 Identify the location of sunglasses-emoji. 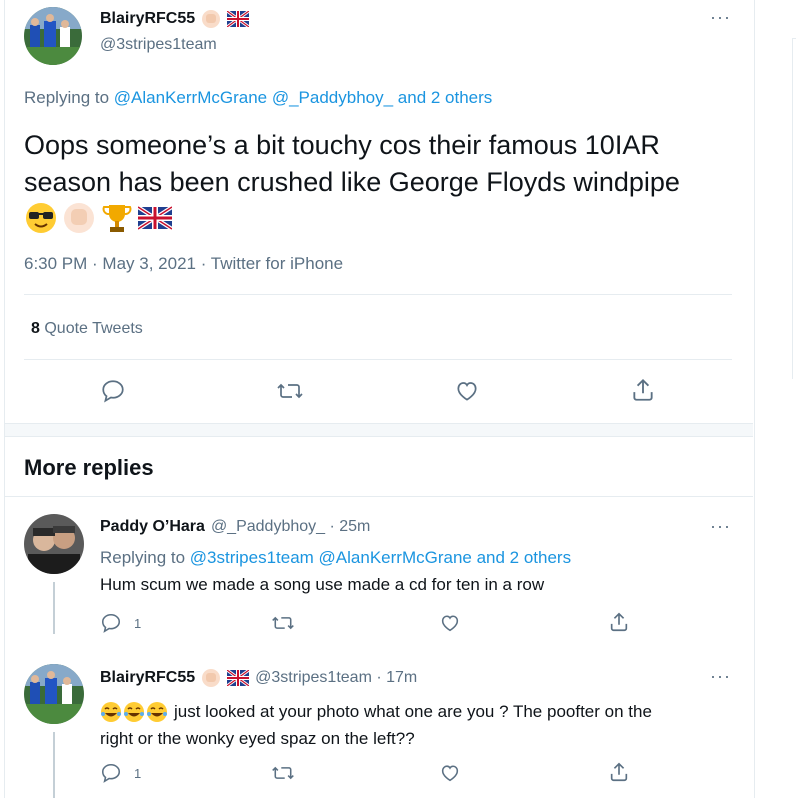
(41, 223).